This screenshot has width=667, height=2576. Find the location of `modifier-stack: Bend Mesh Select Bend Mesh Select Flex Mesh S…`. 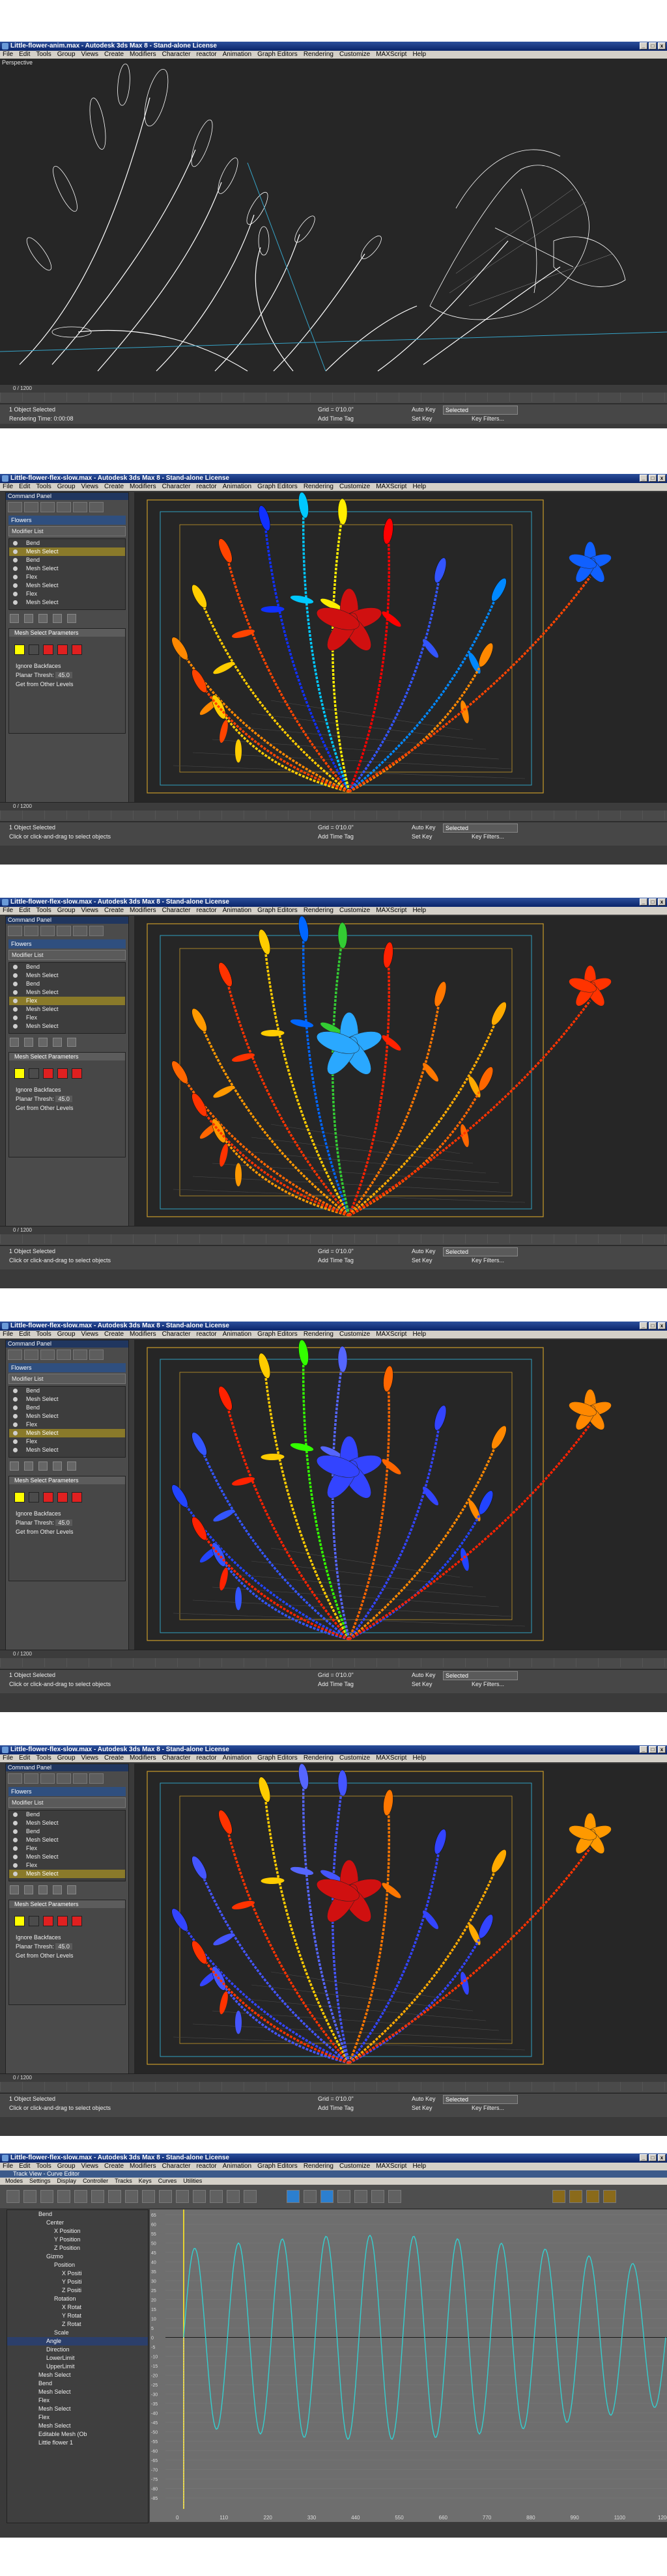

modifier-stack: Bend Mesh Select Bend Mesh Select Flex Mesh S… is located at coordinates (67, 998).